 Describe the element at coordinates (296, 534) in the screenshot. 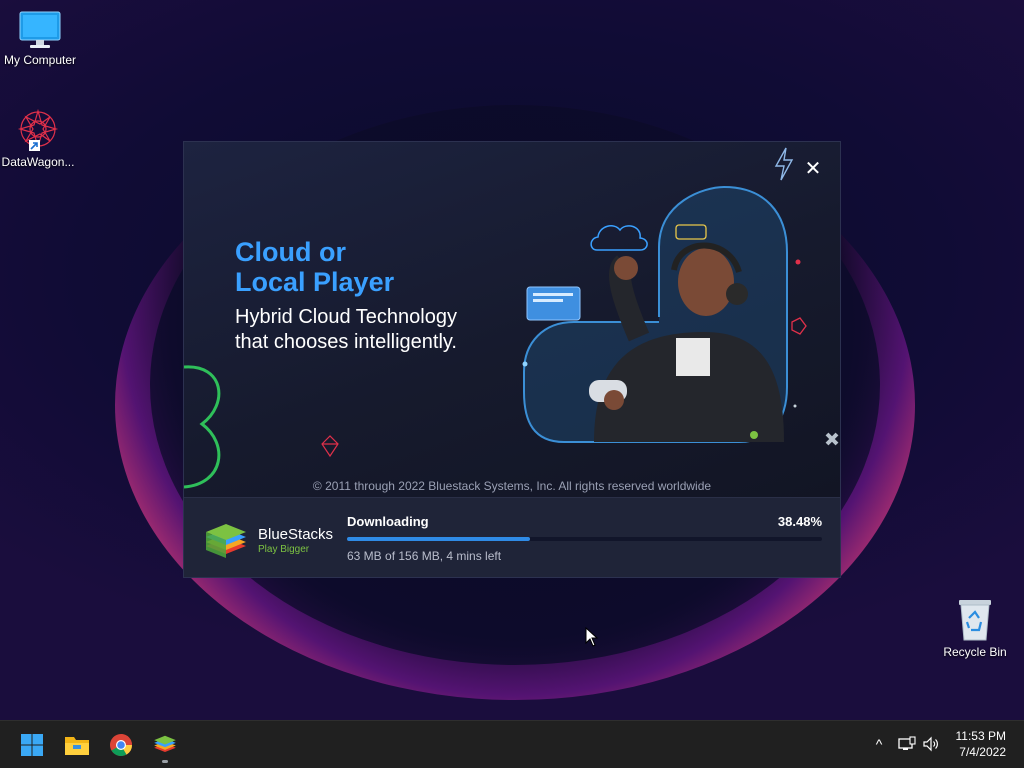

I see `brand-name: BlueStacks` at that location.